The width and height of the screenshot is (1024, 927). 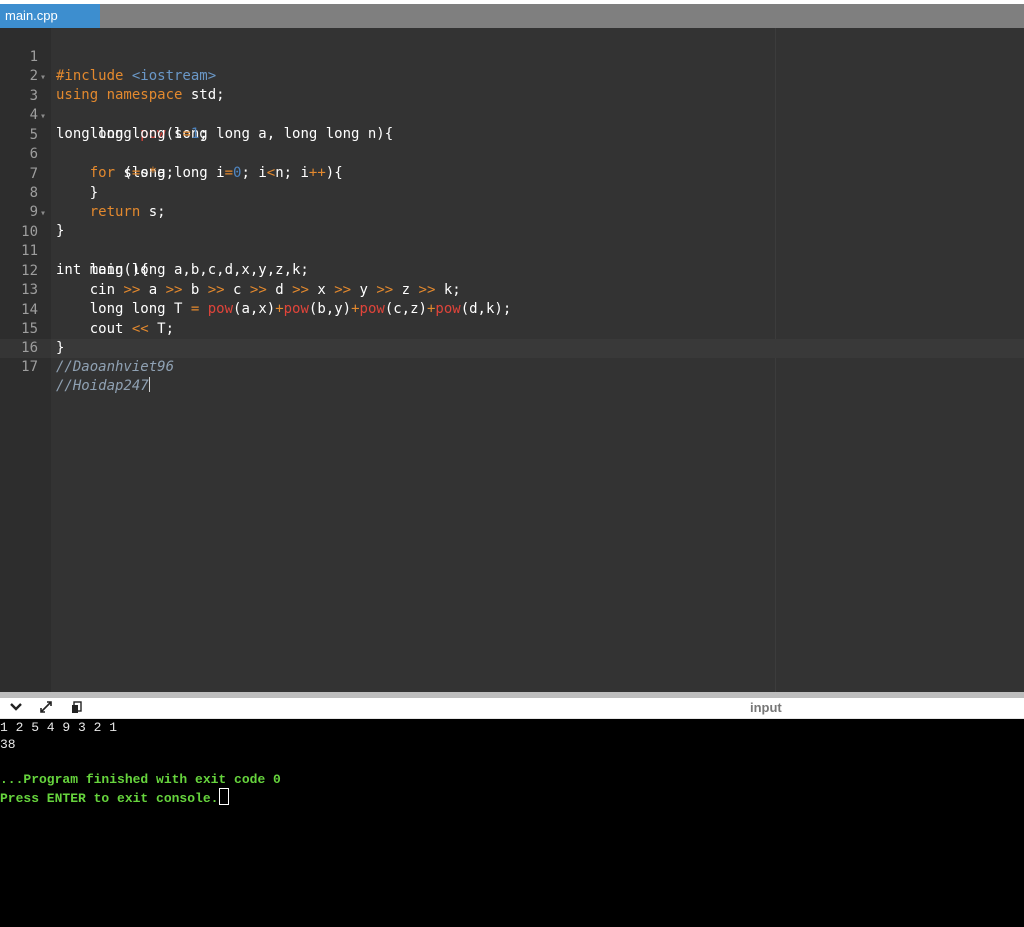 What do you see at coordinates (512, 153) in the screenshot?
I see `code-line-6: 6 s=s*a;` at bounding box center [512, 153].